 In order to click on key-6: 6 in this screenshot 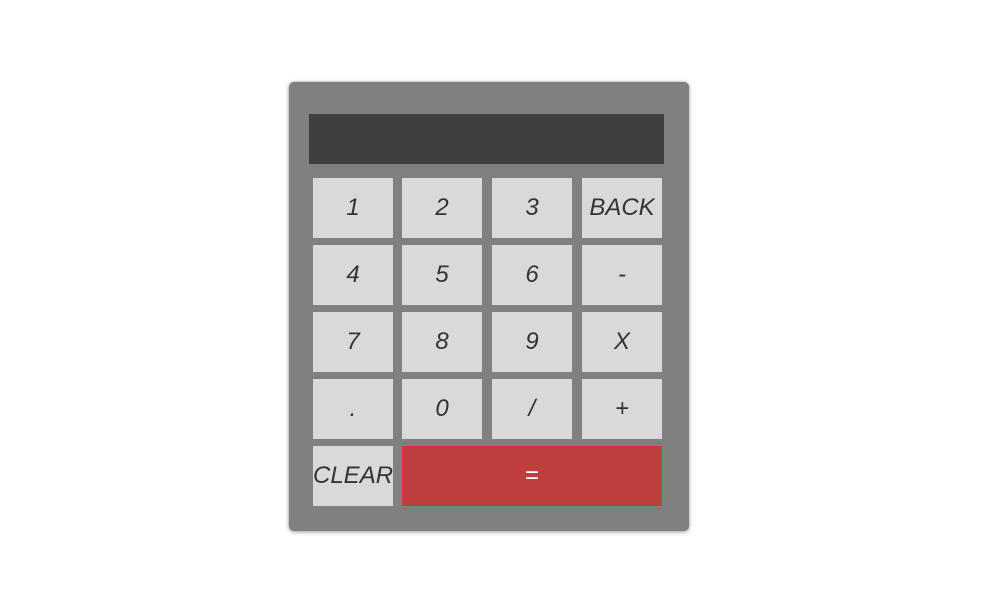, I will do `click(532, 275)`.